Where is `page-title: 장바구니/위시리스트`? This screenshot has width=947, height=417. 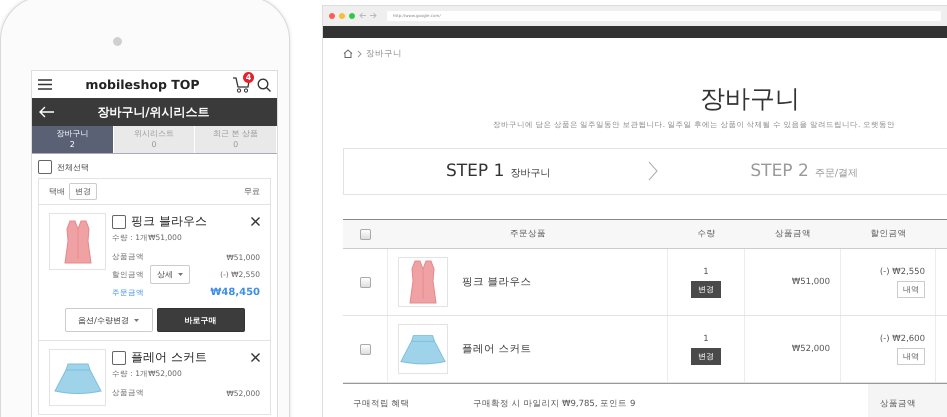 page-title: 장바구니/위시리스트 is located at coordinates (153, 112).